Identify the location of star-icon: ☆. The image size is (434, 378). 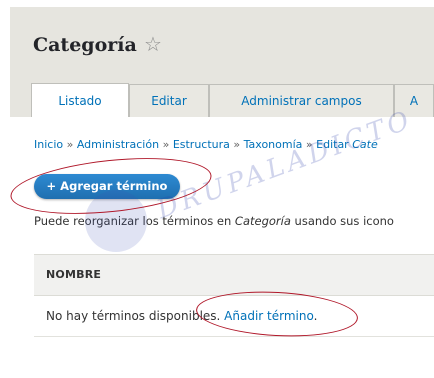
(153, 44).